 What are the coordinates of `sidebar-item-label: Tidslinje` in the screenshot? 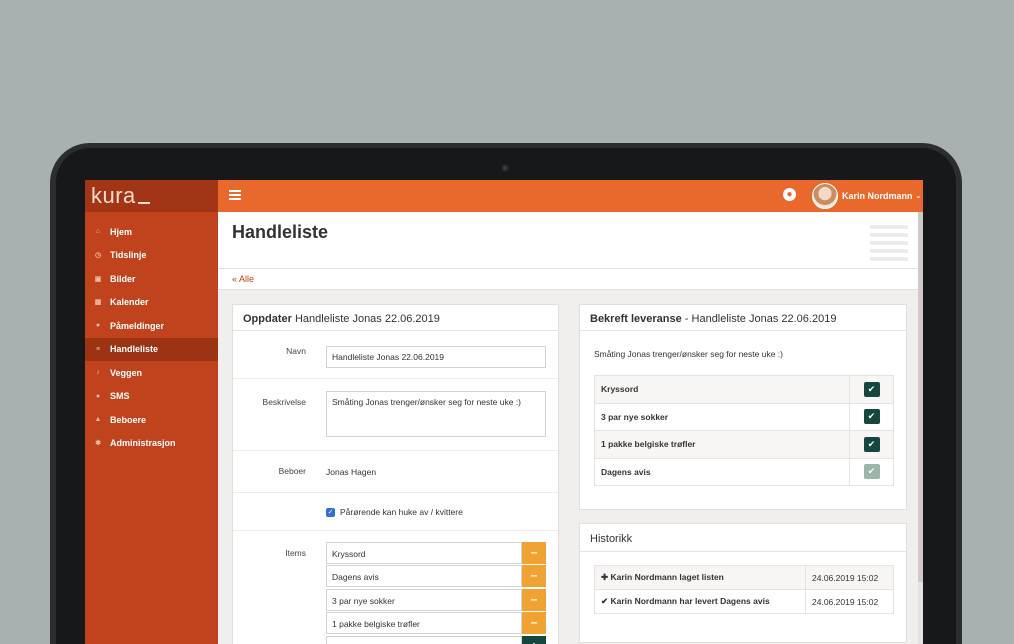 It's located at (128, 255).